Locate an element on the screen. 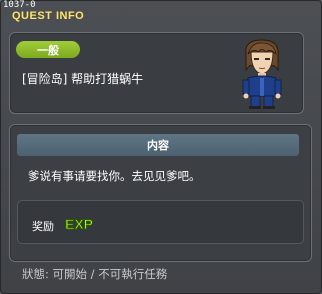 The height and width of the screenshot is (294, 322). reward-label: 奖励 is located at coordinates (43, 226).